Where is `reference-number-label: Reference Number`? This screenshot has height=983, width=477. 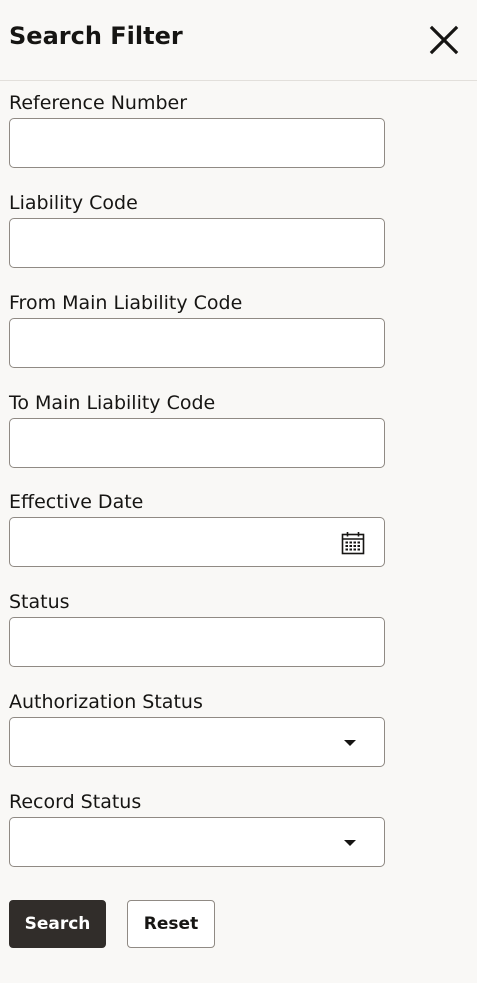 reference-number-label: Reference Number is located at coordinates (98, 103).